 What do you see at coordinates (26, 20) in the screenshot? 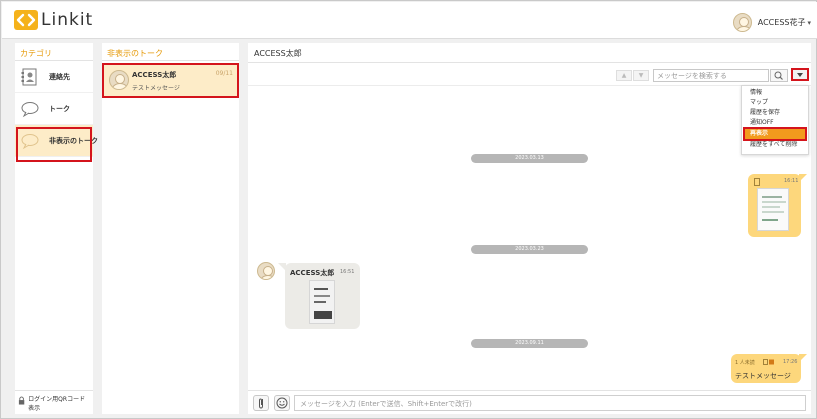
I see `linkit-logo-icon` at bounding box center [26, 20].